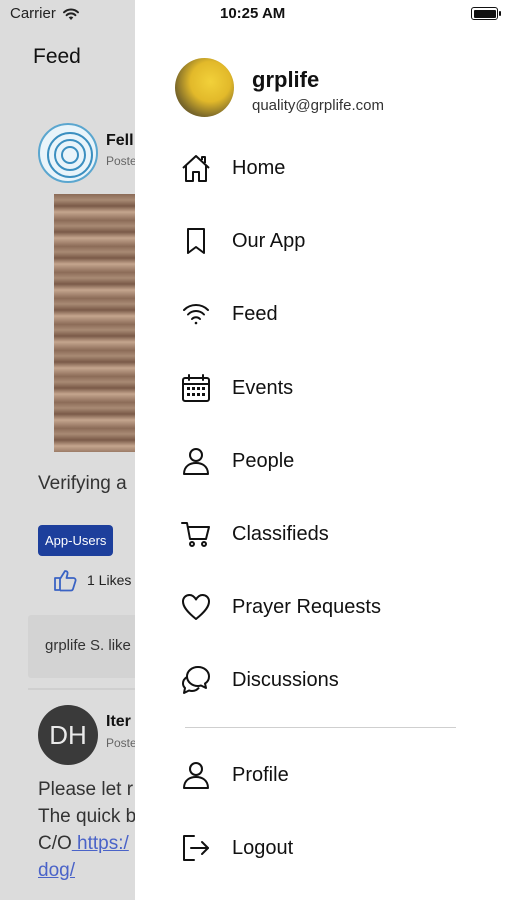  I want to click on post-link: https:/, so click(100, 843).